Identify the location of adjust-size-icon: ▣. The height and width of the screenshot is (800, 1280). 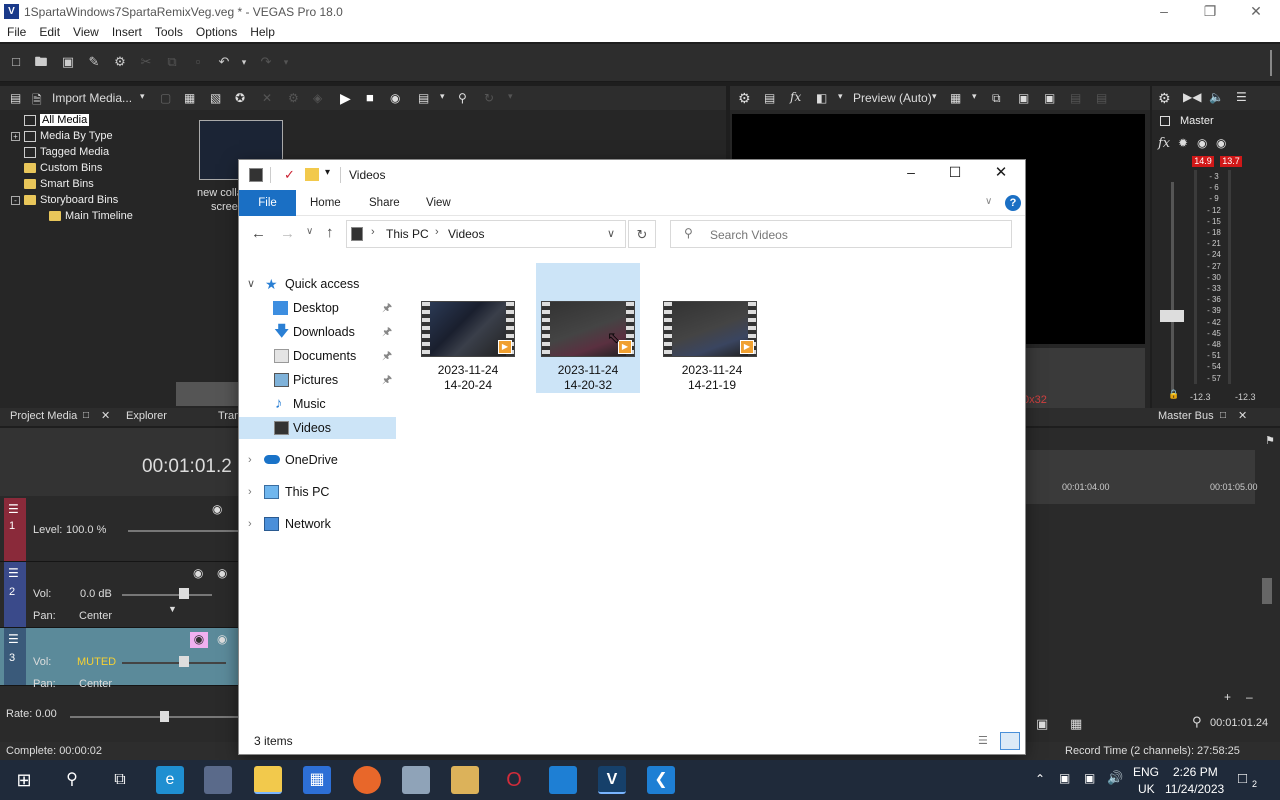
(1049, 98).